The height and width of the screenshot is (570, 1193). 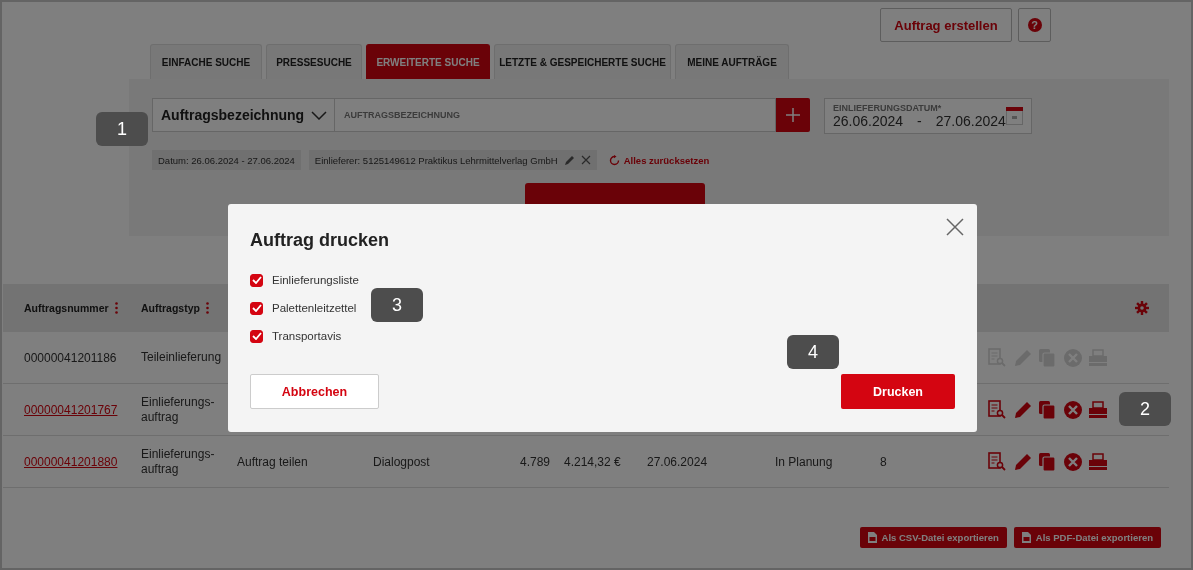 I want to click on date-value: 26.06.2024, so click(x=868, y=121).